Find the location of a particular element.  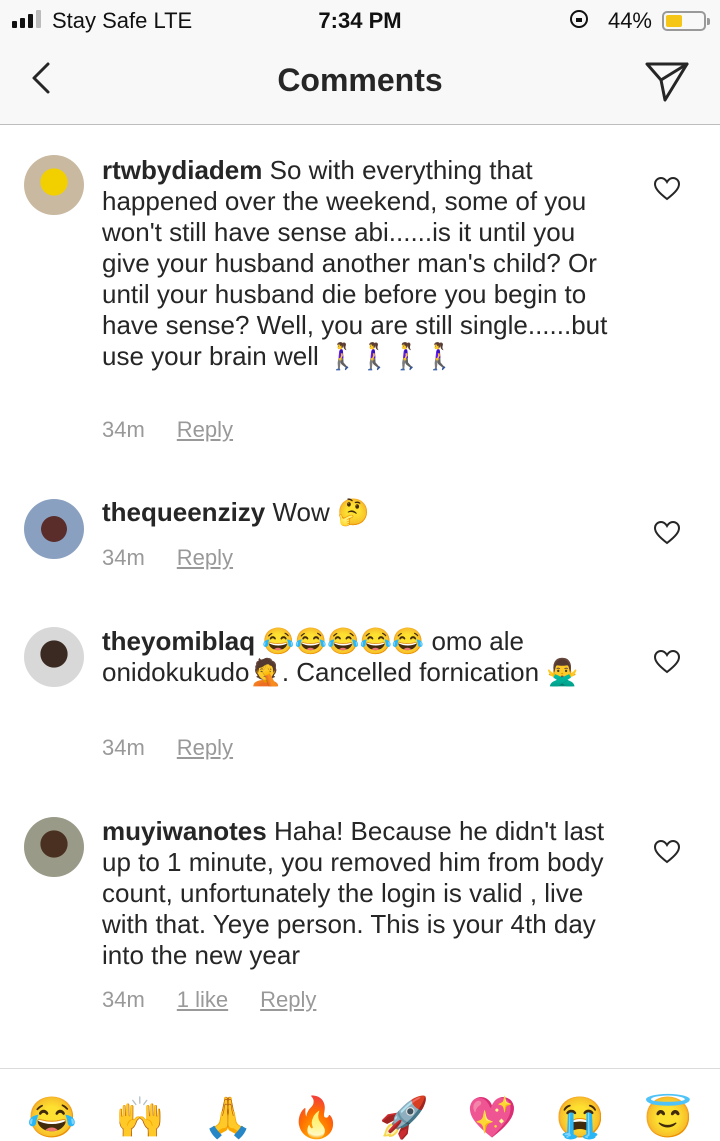

comment-text: thequeenzizy Wow 🤔 is located at coordinates (362, 512).